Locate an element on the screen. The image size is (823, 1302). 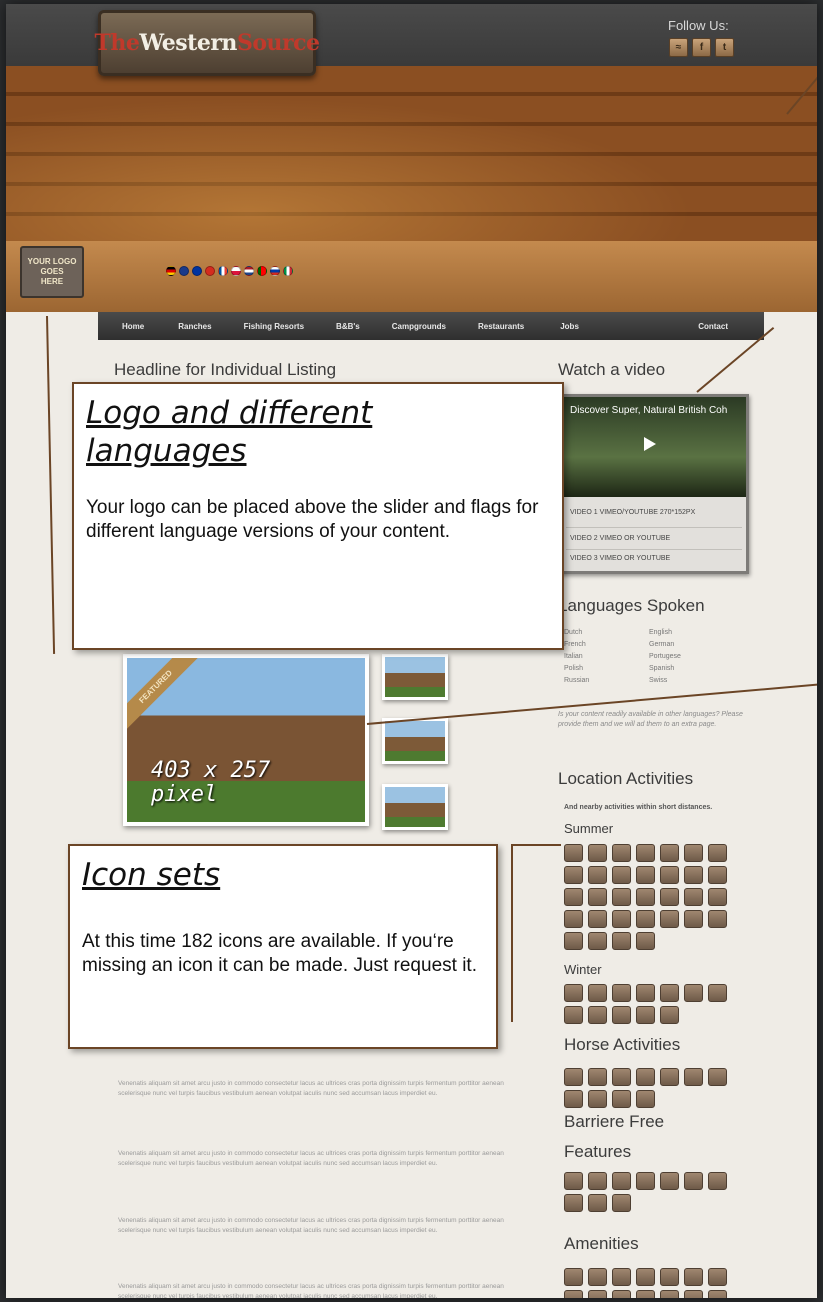
flag-nl-icon is located at coordinates (249, 271).